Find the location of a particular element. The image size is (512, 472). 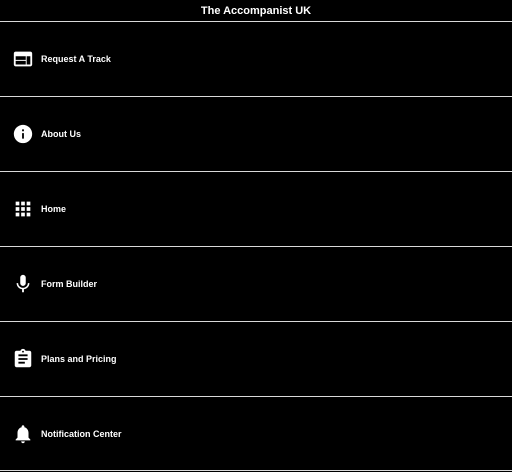

bell-icon is located at coordinates (23, 434).